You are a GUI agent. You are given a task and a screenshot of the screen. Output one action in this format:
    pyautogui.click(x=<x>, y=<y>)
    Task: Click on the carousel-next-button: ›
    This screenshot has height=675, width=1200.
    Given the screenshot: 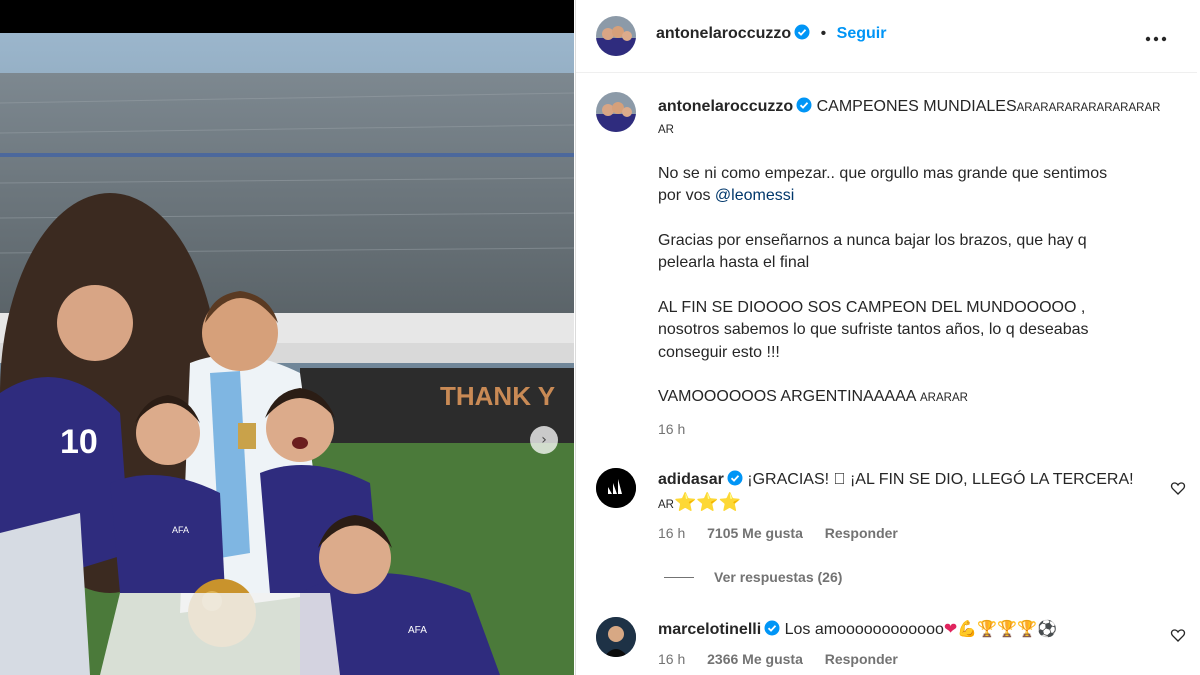 What is the action you would take?
    pyautogui.click(x=544, y=440)
    